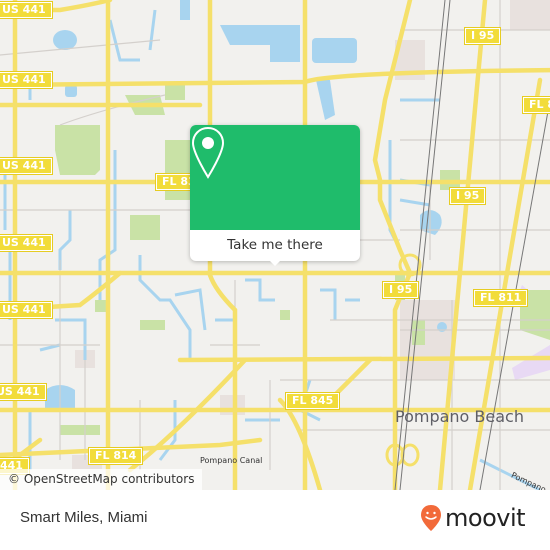 This screenshot has width=550, height=550. Describe the element at coordinates (101, 479) in the screenshot. I see `map-attribution: © OpenStreetMap contributors` at that location.